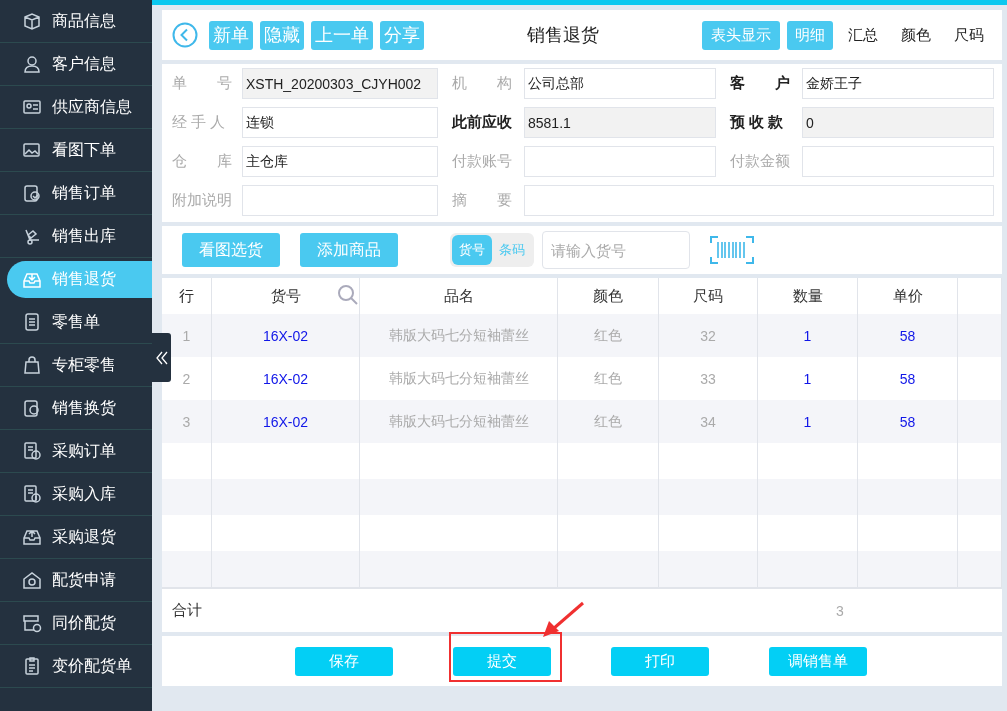  Describe the element at coordinates (340, 83) in the screenshot. I see `input-field: XSTH_20200303_CJYH002` at that location.